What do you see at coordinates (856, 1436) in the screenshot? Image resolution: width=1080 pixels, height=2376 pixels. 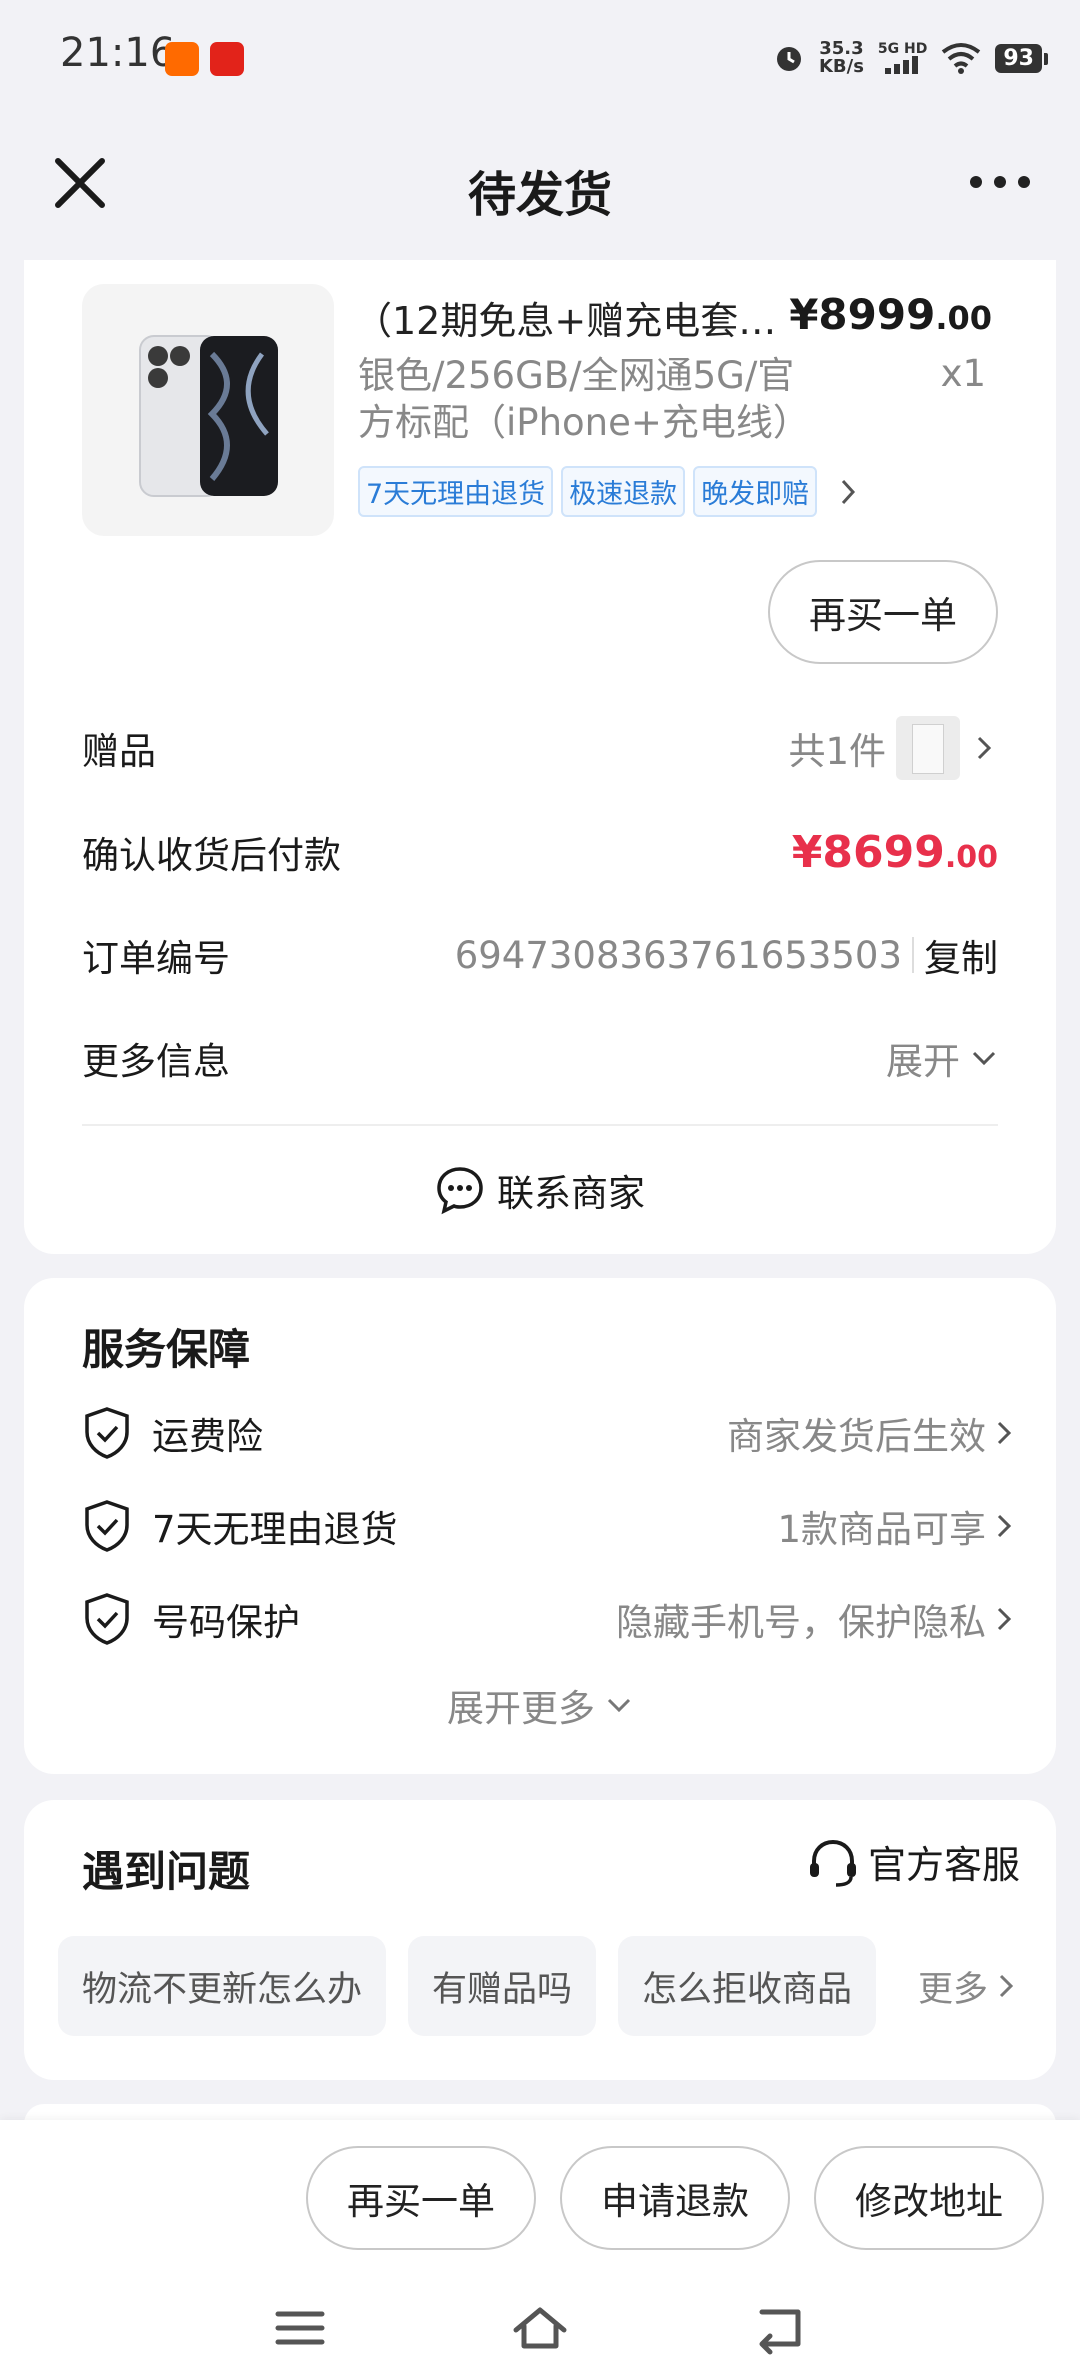 I see `service-item-desc: 商家发货后生效` at bounding box center [856, 1436].